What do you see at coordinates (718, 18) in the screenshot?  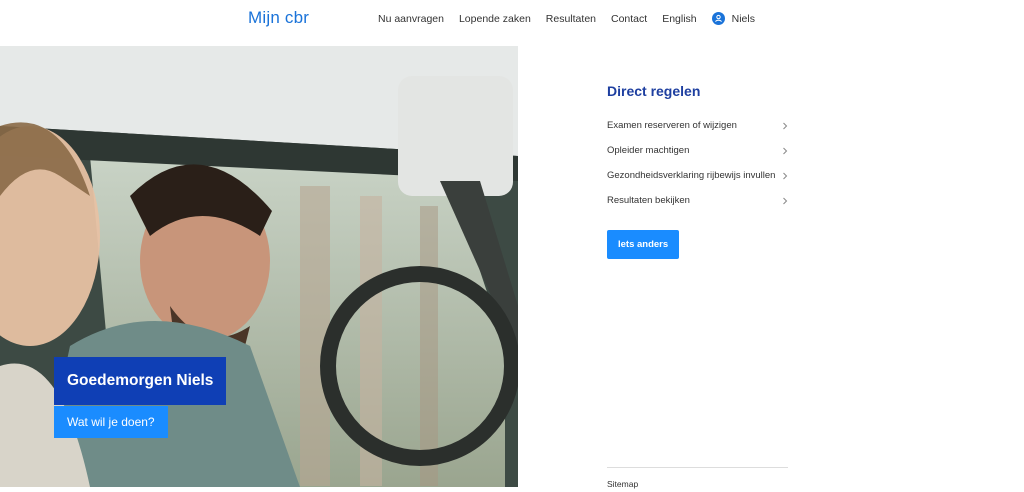 I see `user-icon` at bounding box center [718, 18].